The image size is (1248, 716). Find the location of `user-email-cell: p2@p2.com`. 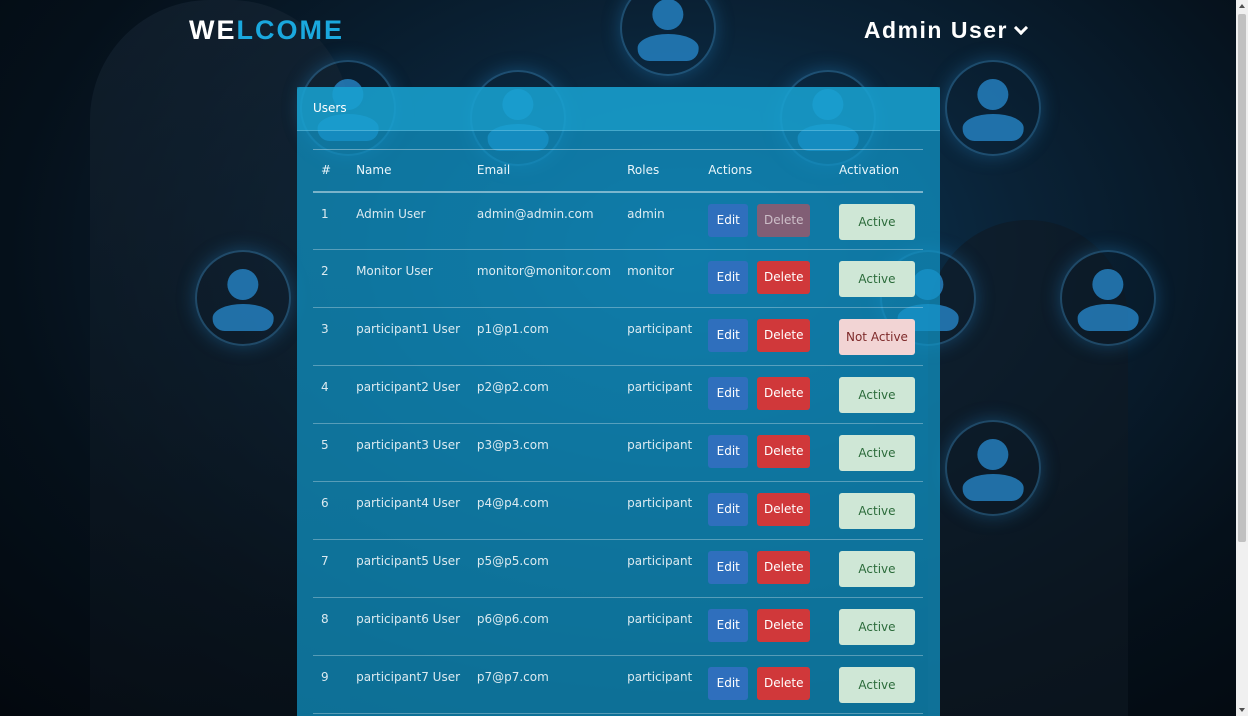

user-email-cell: p2@p2.com is located at coordinates (544, 394).